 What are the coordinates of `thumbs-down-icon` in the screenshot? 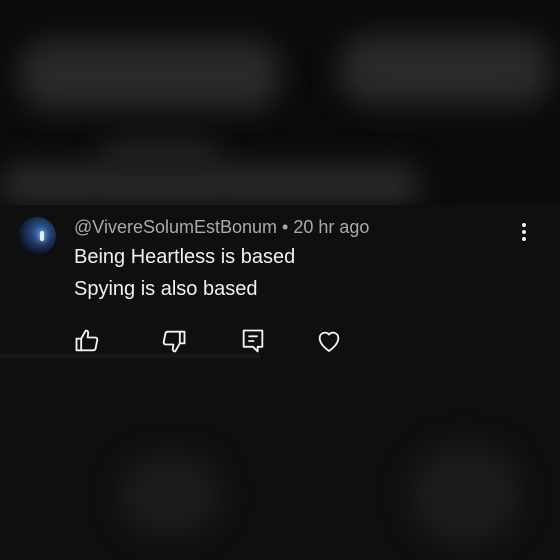 It's located at (174, 341).